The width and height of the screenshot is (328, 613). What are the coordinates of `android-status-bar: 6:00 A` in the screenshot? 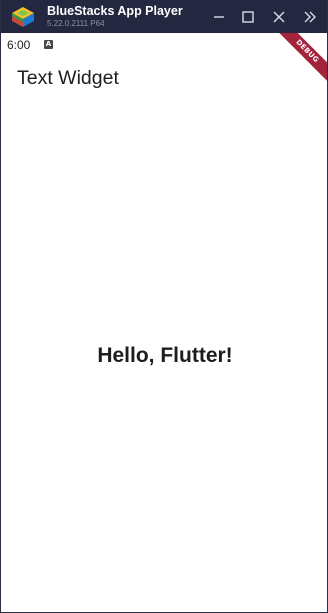 It's located at (164, 45).